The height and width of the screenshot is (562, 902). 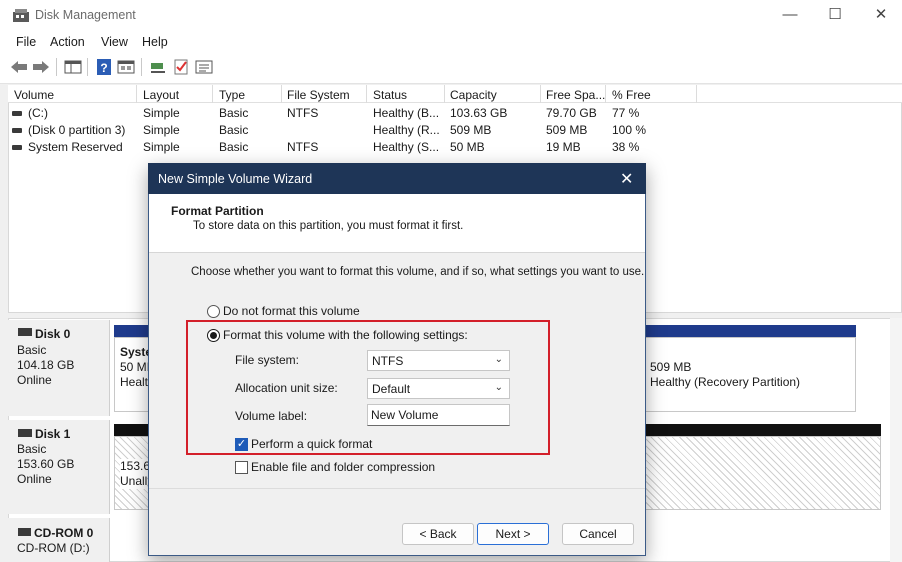 What do you see at coordinates (155, 42) in the screenshot?
I see `menu-help: Help` at bounding box center [155, 42].